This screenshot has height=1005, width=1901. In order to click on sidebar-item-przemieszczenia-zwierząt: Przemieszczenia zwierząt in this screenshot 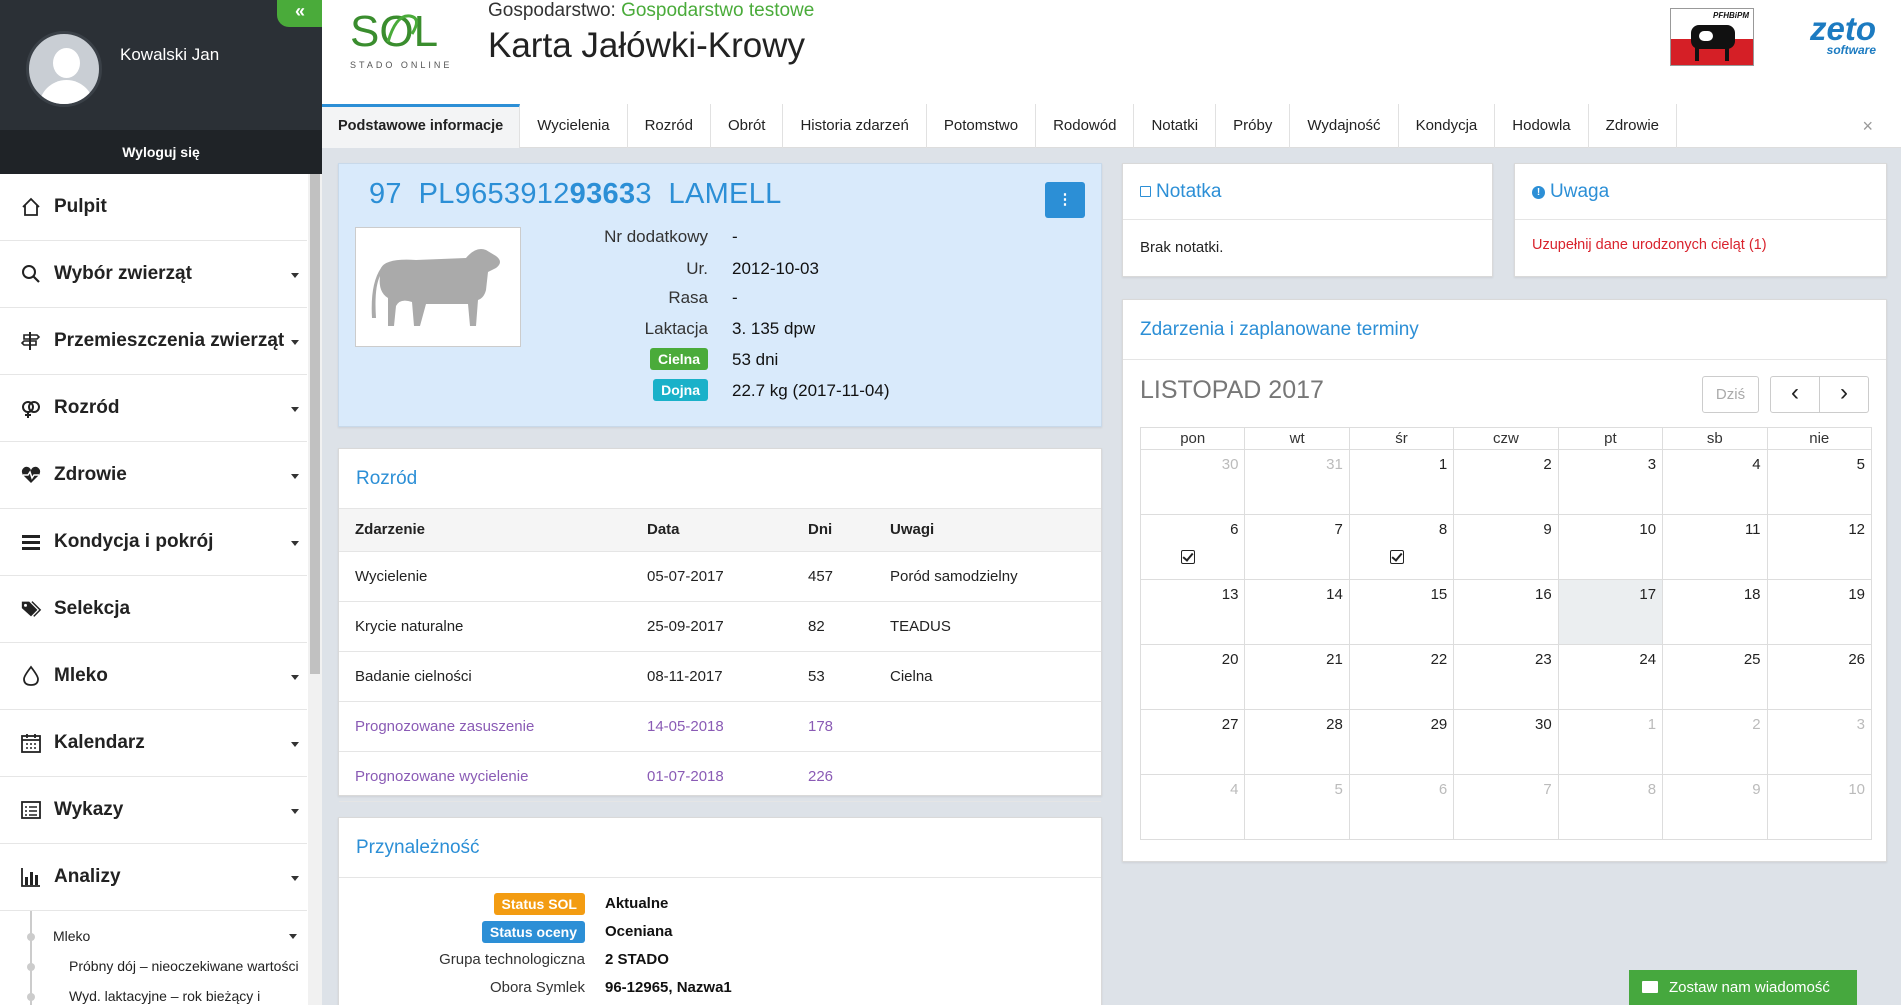, I will do `click(153, 341)`.